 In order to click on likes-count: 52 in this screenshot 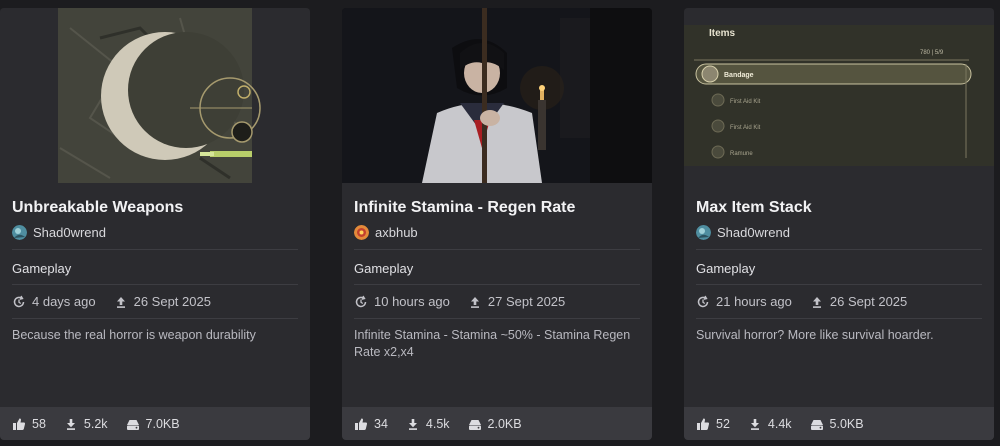, I will do `click(723, 423)`.